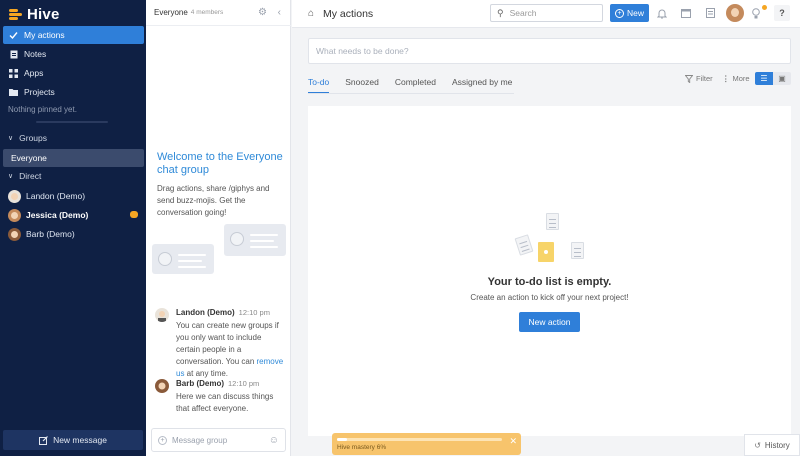 The height and width of the screenshot is (456, 800). What do you see at coordinates (500, 12) in the screenshot?
I see `search-icon: ⚲` at bounding box center [500, 12].